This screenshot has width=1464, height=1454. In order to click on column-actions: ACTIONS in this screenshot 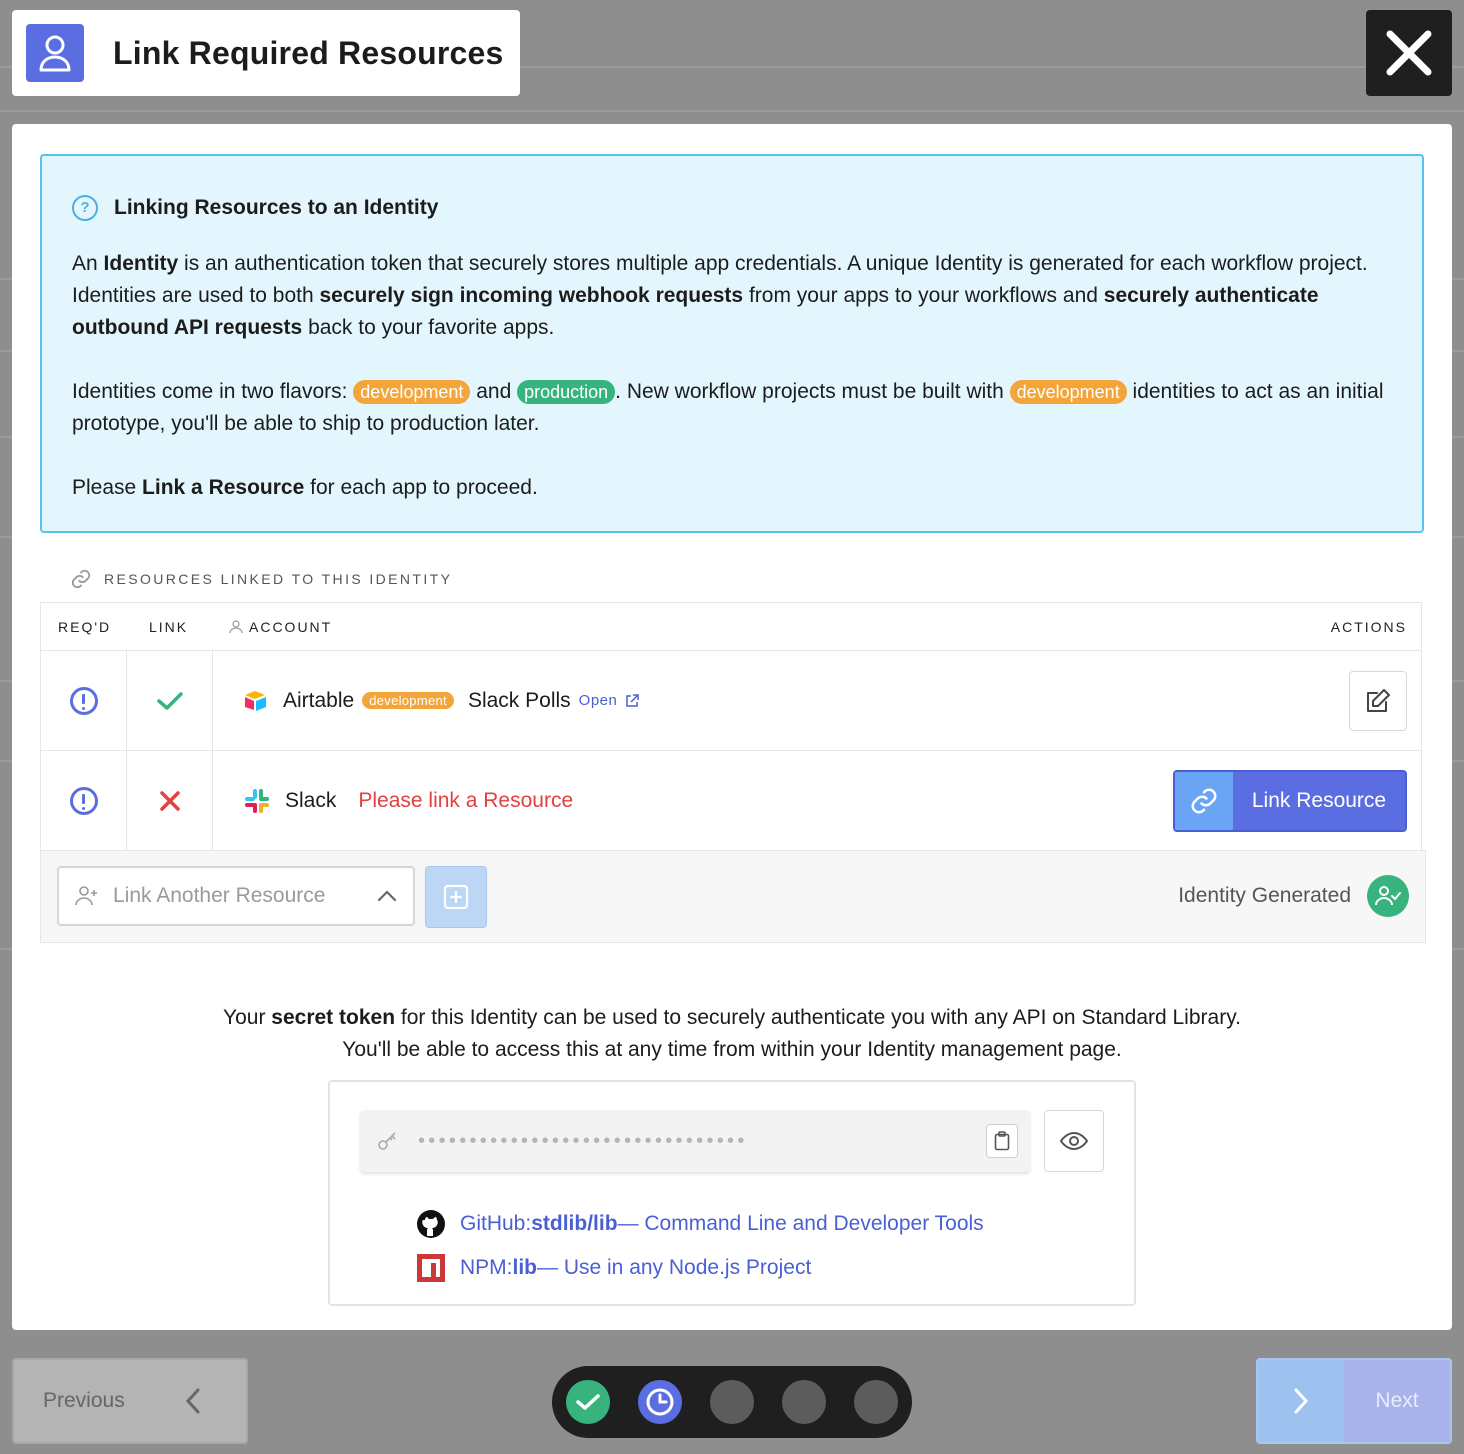, I will do `click(1368, 626)`.